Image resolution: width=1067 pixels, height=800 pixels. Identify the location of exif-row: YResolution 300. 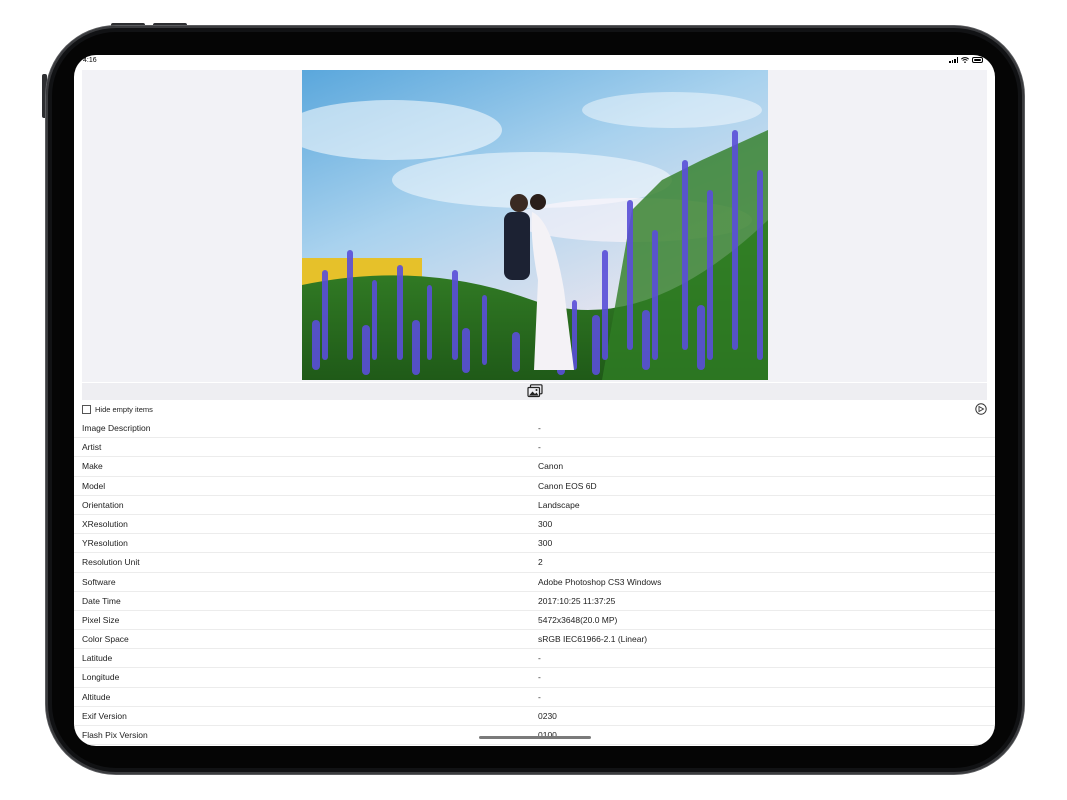
(534, 544).